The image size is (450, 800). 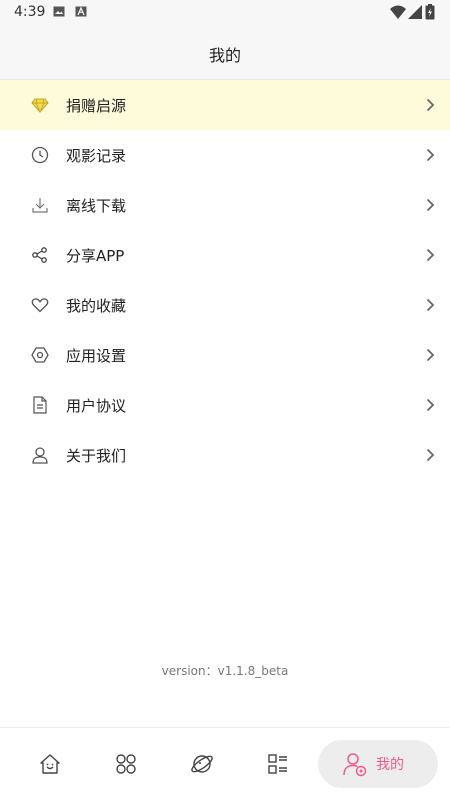 What do you see at coordinates (225, 455) in the screenshot?
I see `menu-item-about-us: 关于我们` at bounding box center [225, 455].